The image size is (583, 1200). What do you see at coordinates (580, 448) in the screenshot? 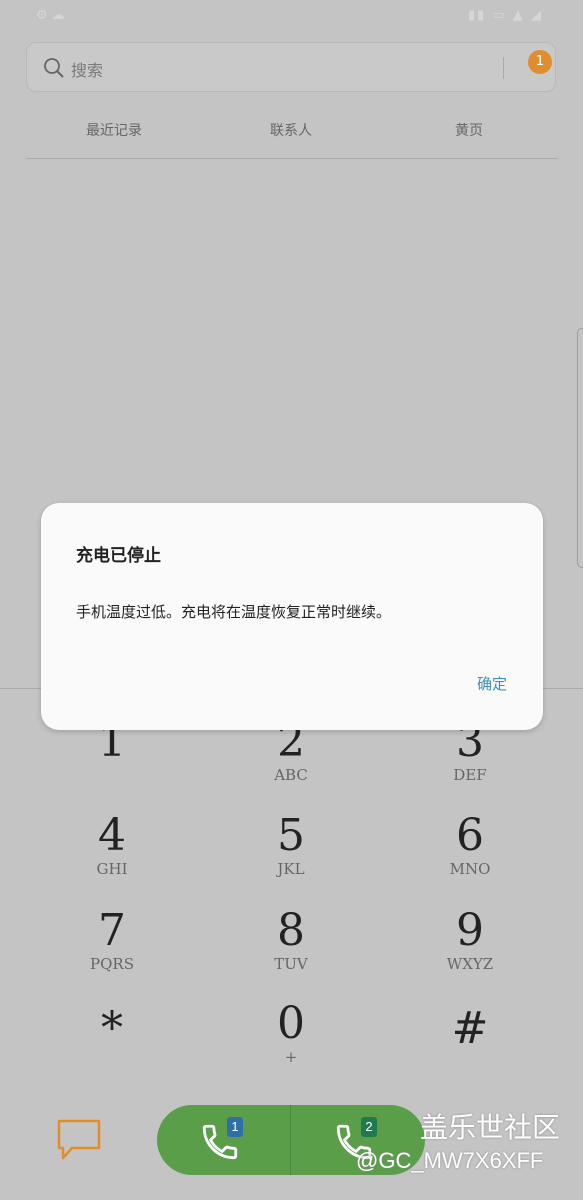
I see `edge-panel-handle` at bounding box center [580, 448].